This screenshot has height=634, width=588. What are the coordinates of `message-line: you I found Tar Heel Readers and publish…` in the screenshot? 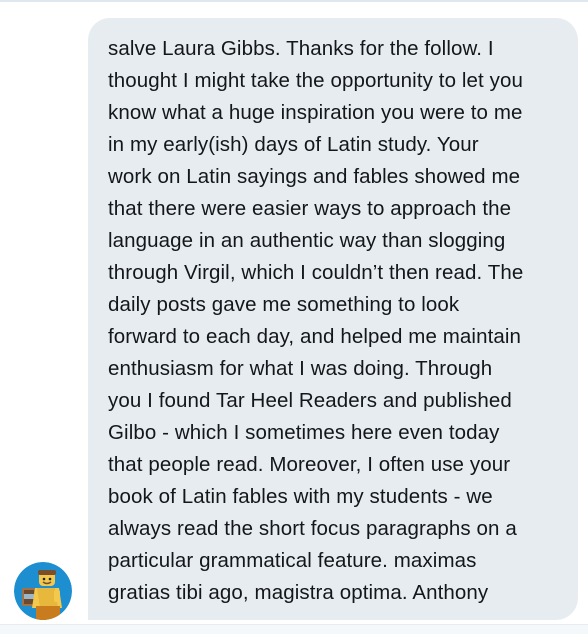 It's located at (310, 400).